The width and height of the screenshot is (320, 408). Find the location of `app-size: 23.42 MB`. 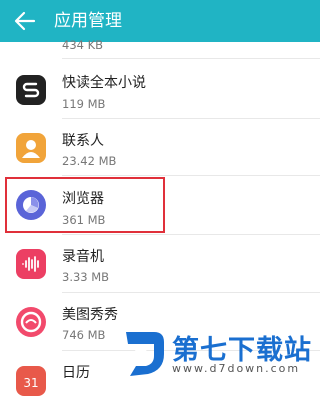

app-size: 23.42 MB is located at coordinates (89, 161).